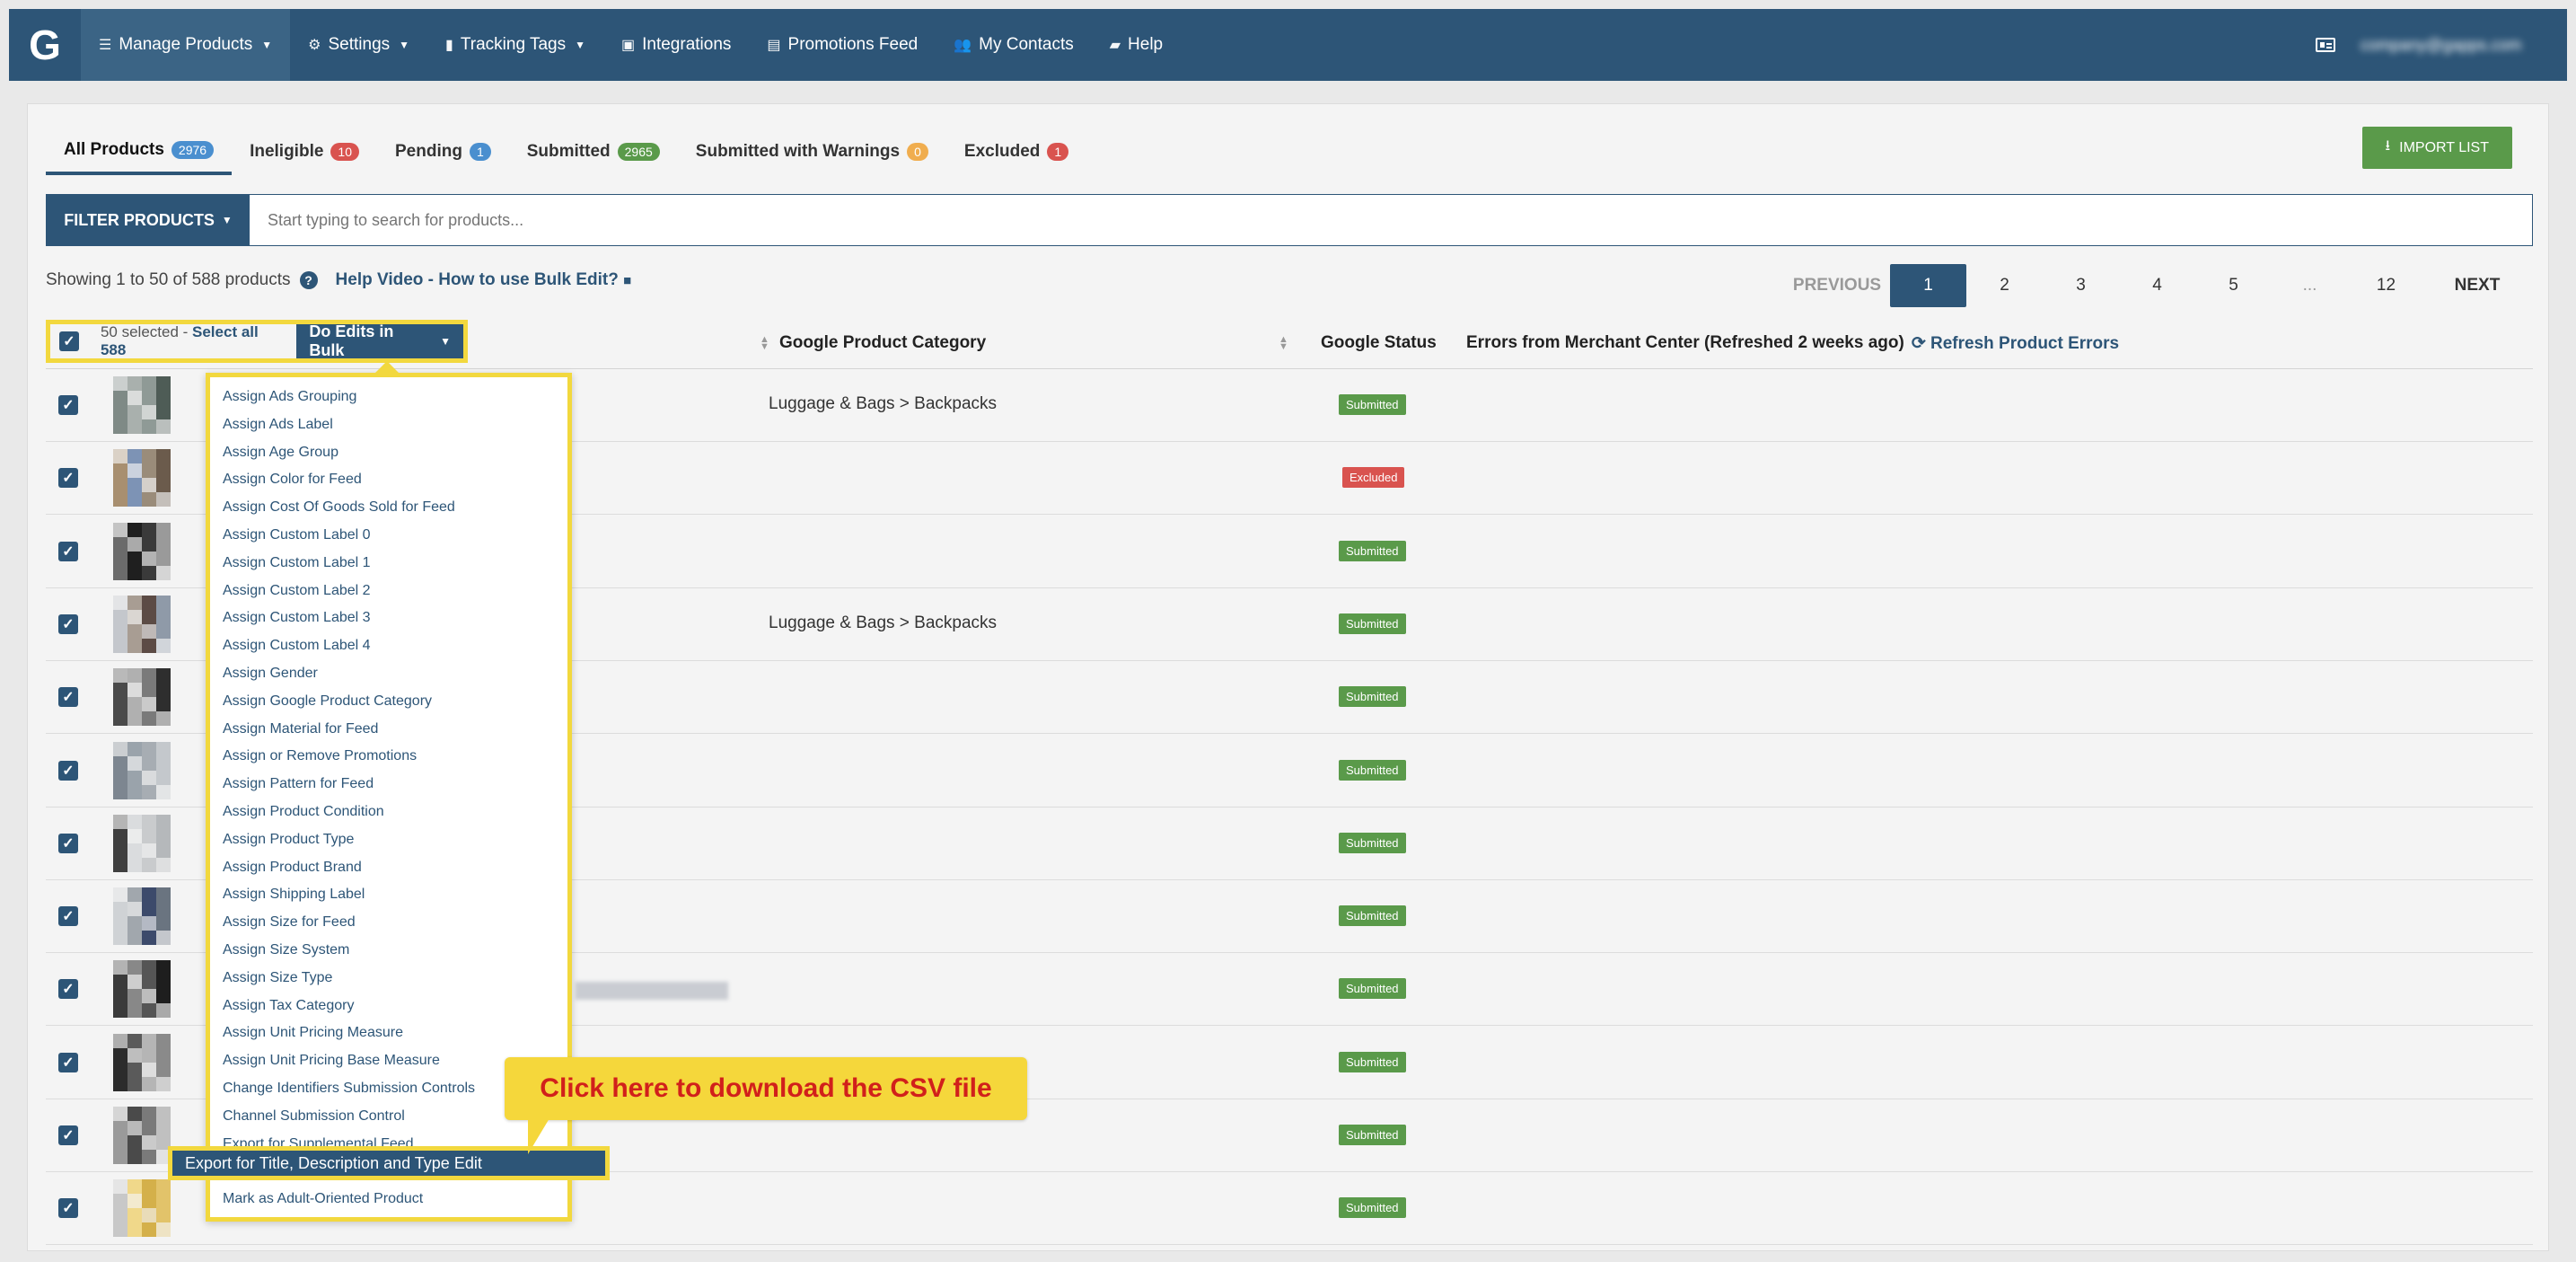 The image size is (2576, 1262). Describe the element at coordinates (388, 868) in the screenshot. I see `menu-item: Assign Product Brand` at that location.